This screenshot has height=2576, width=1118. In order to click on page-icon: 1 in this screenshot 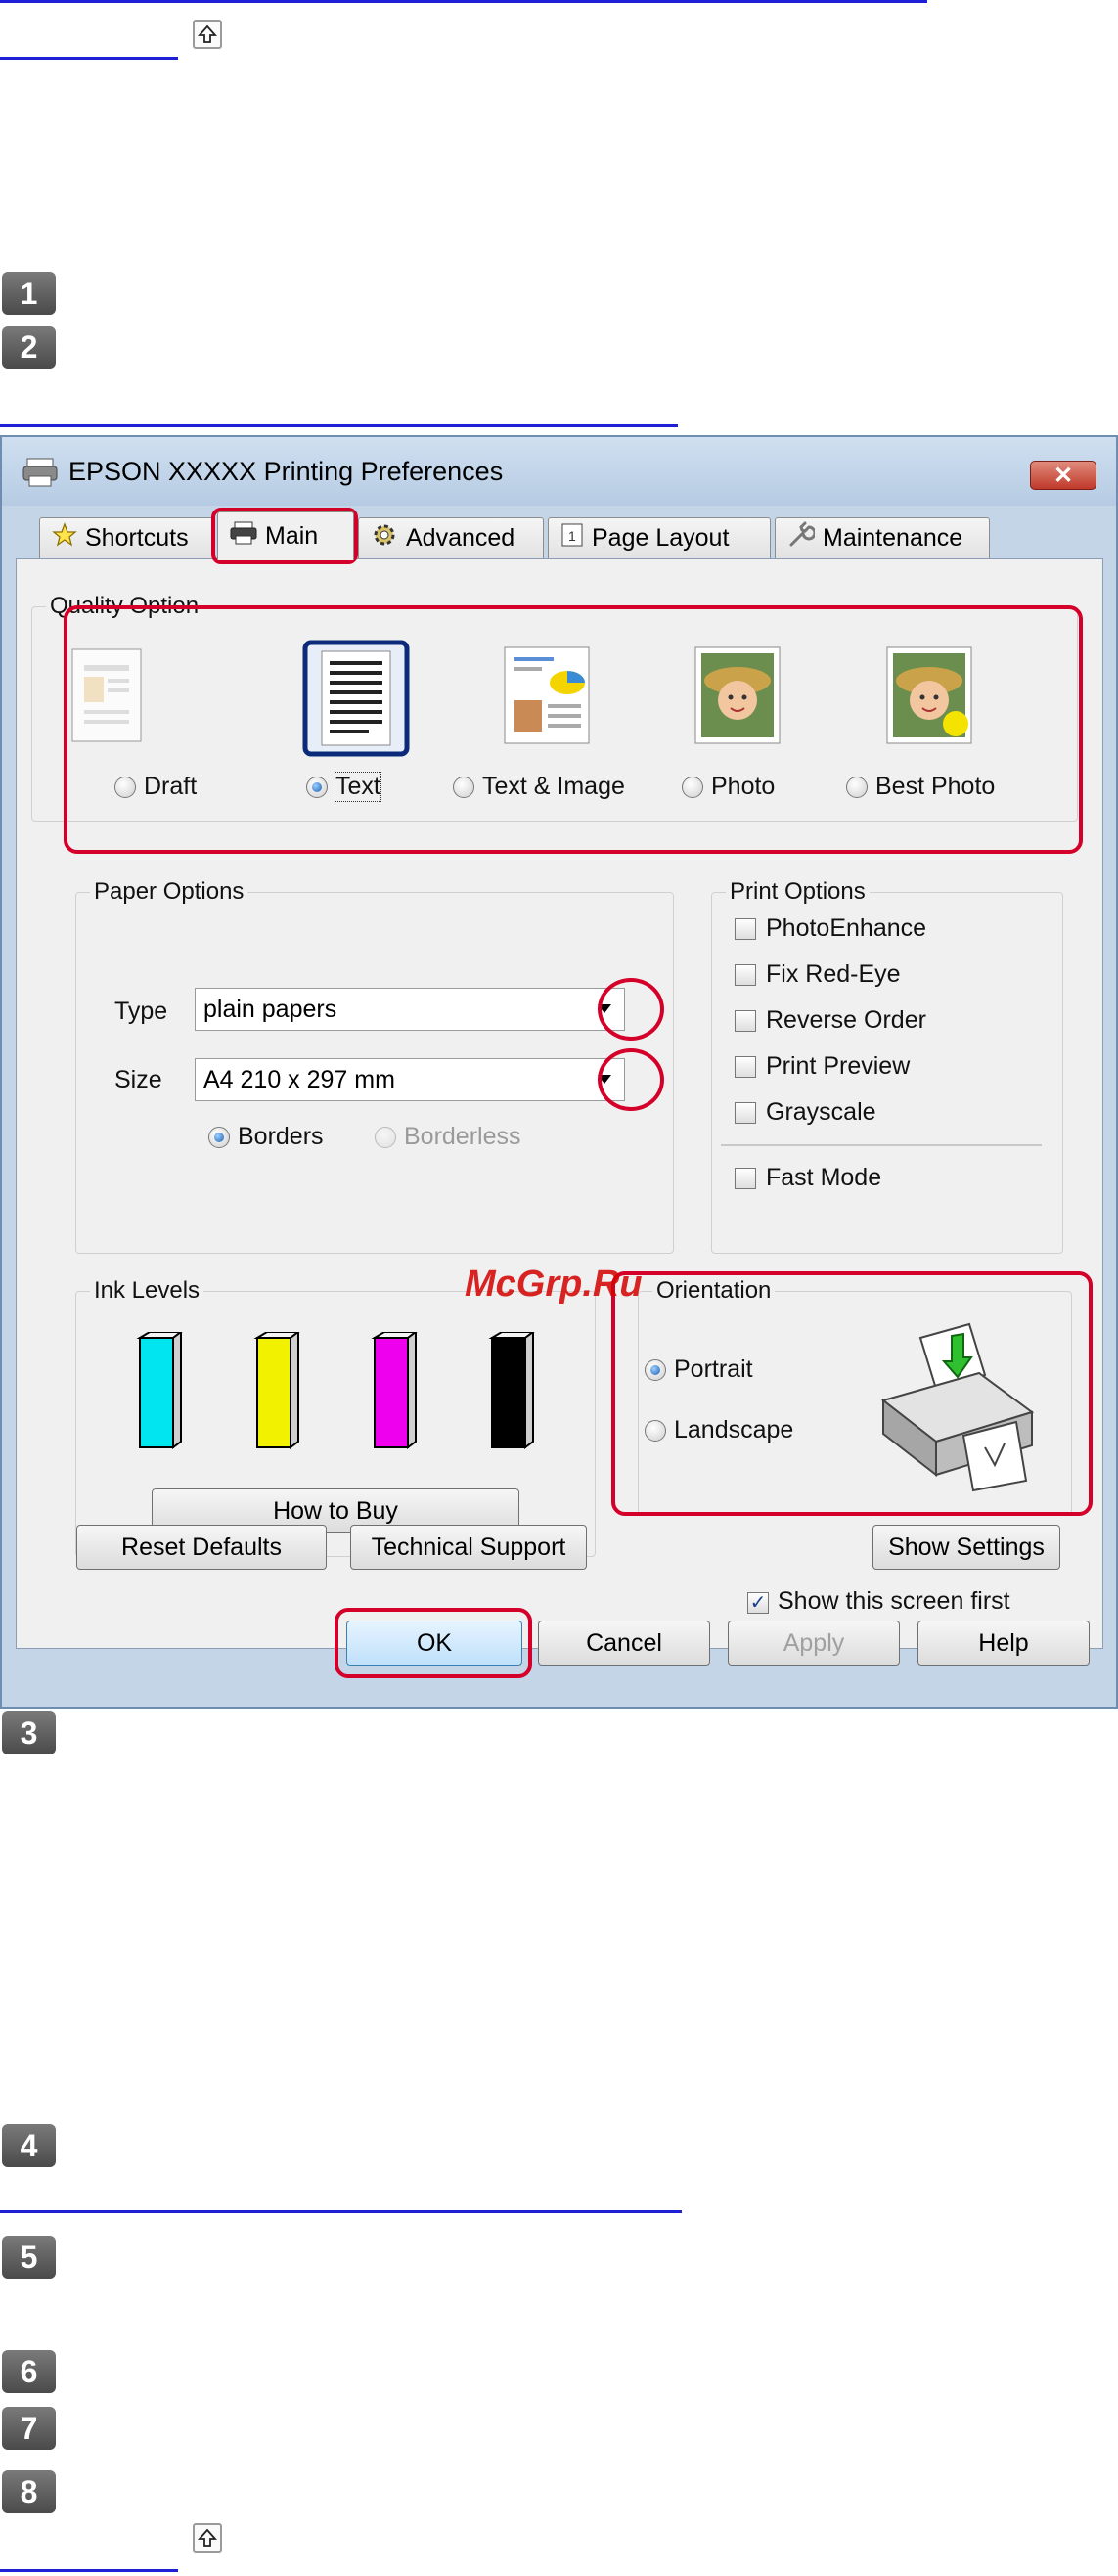, I will do `click(572, 538)`.